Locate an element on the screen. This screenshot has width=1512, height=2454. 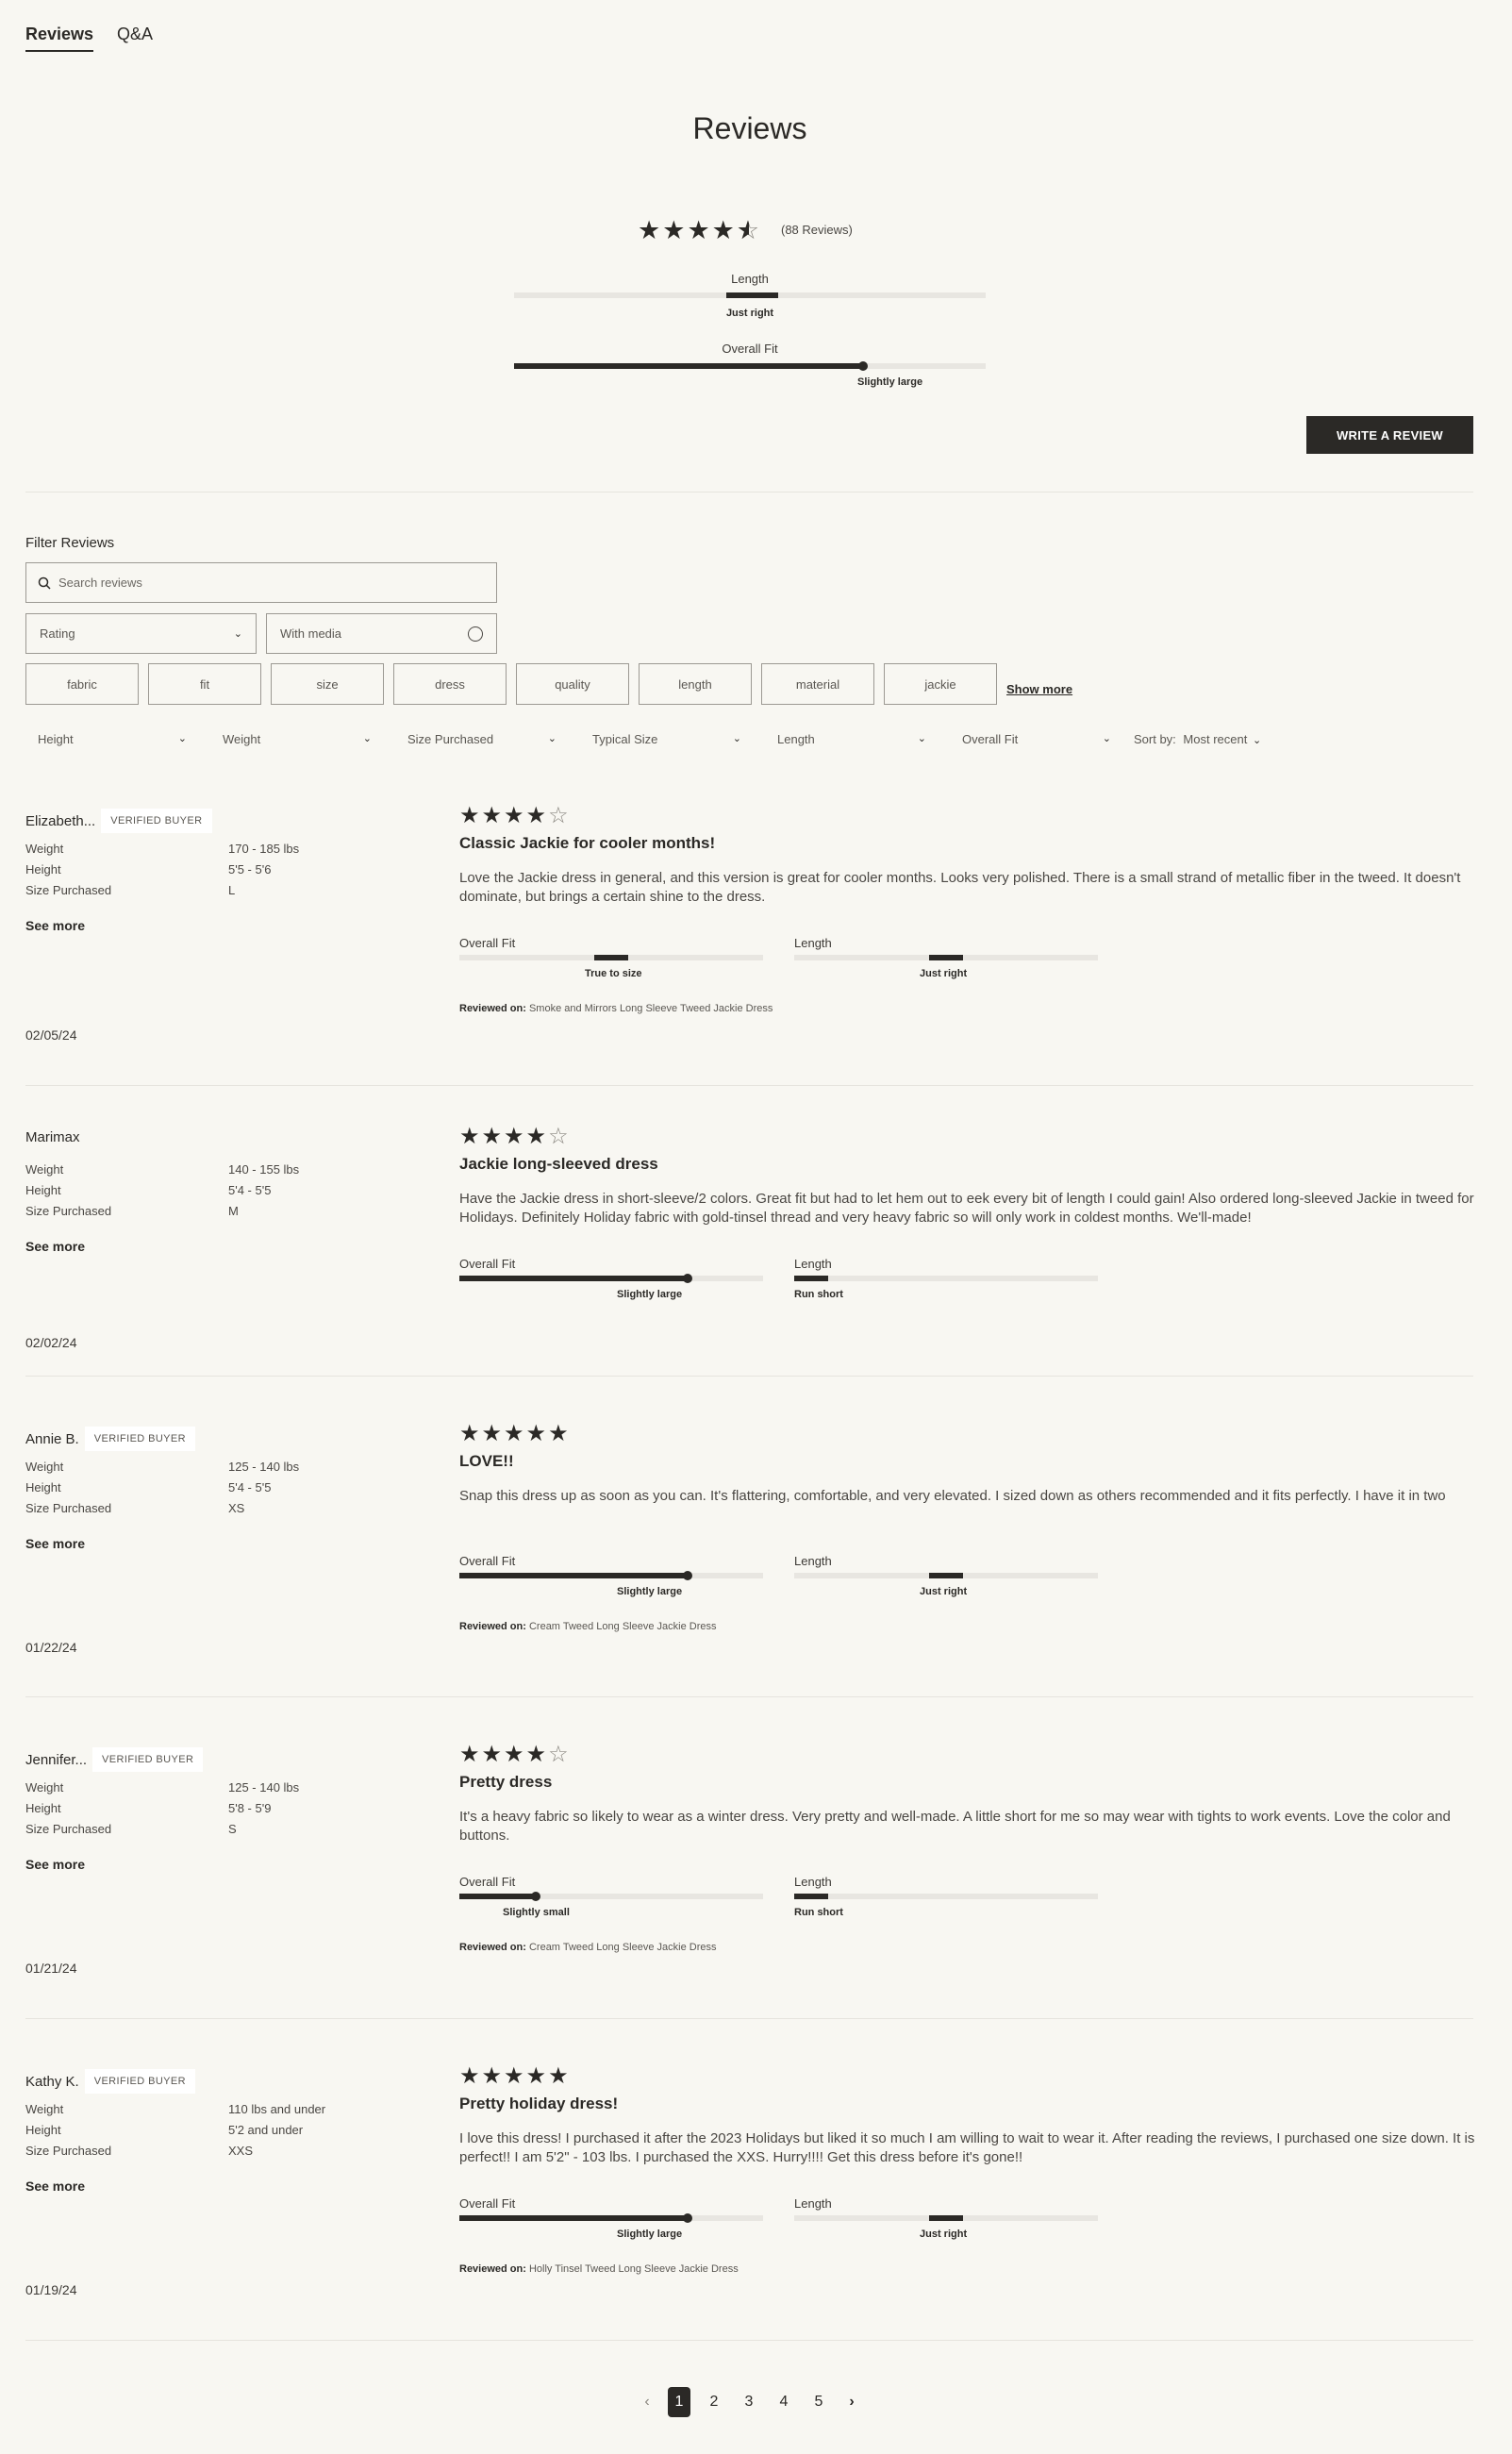
typical-size-dropdown: Typical Size ⌄ is located at coordinates (666, 739).